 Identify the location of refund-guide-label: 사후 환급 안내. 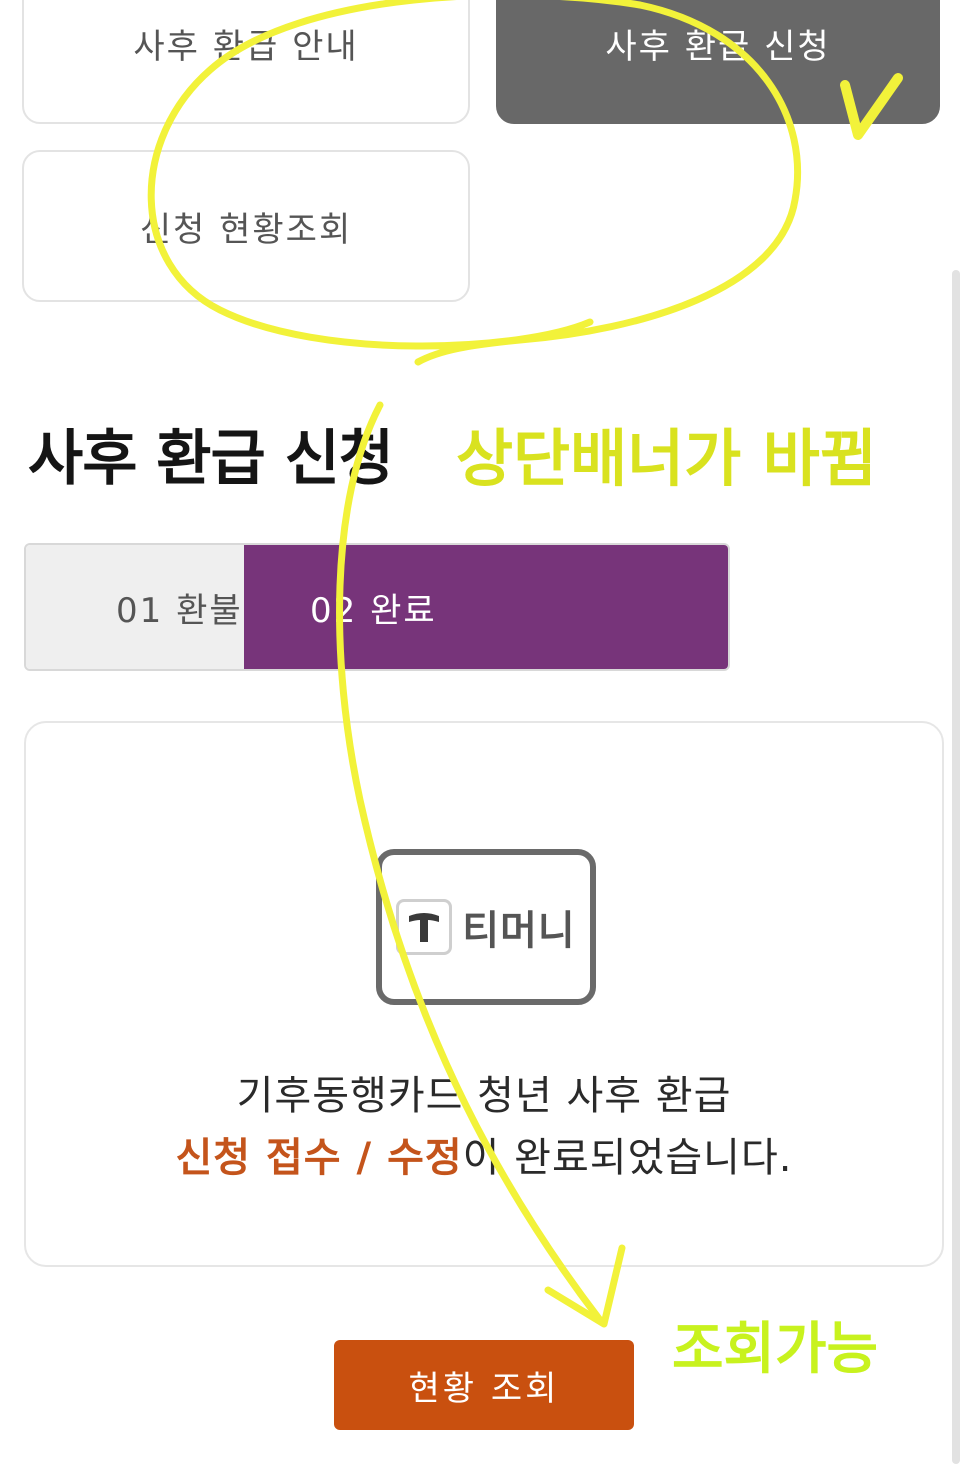
(246, 47).